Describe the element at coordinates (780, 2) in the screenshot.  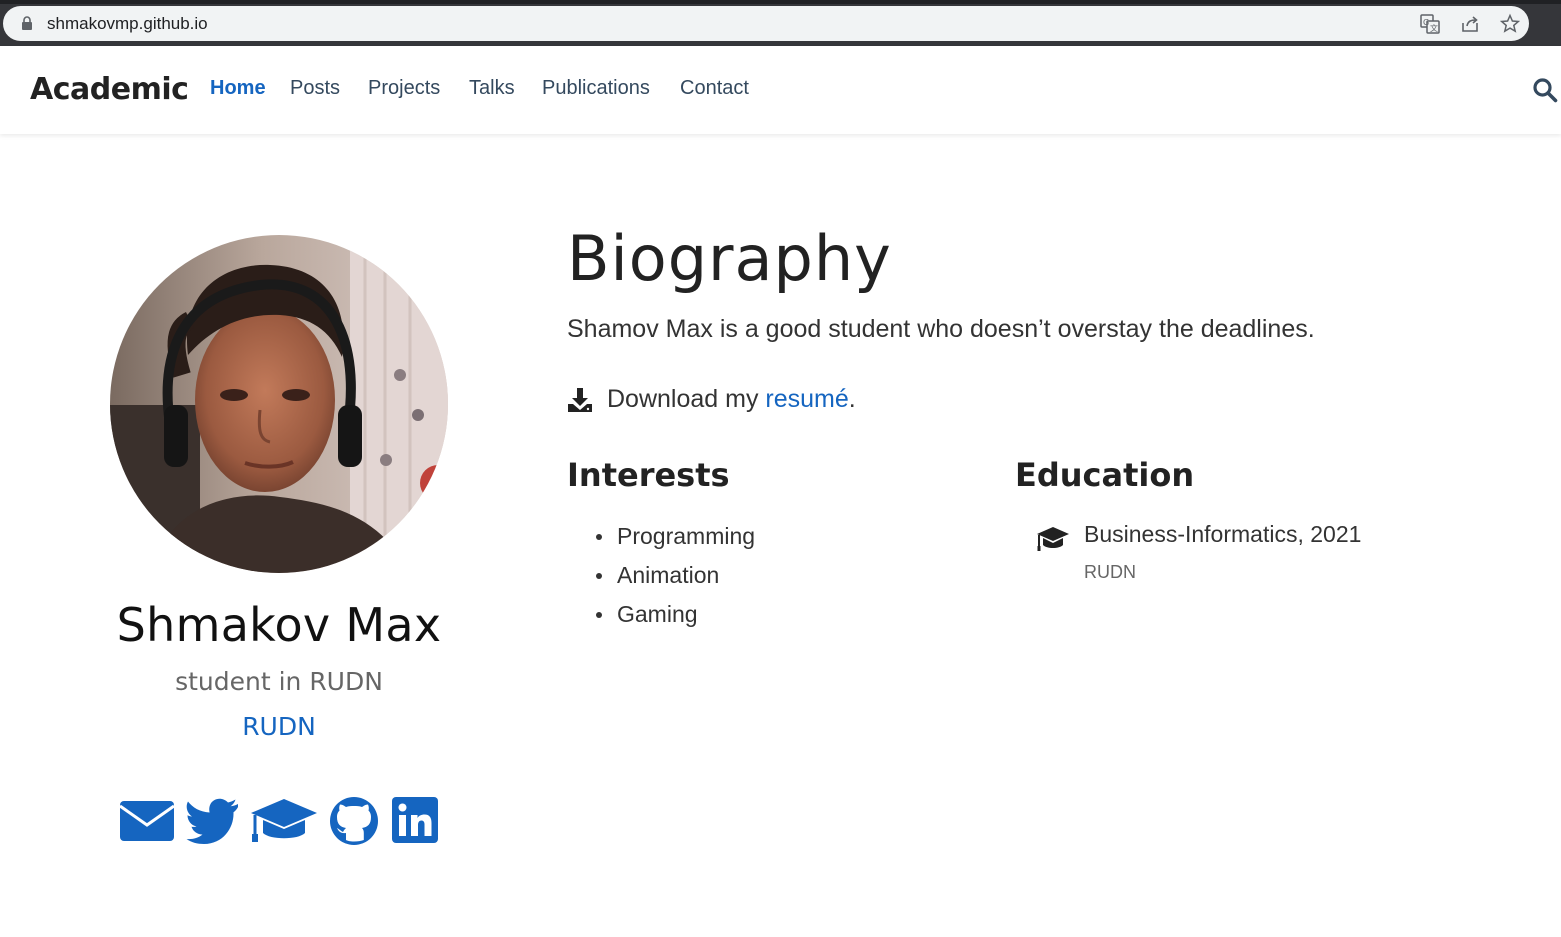
I see `tab-strip` at that location.